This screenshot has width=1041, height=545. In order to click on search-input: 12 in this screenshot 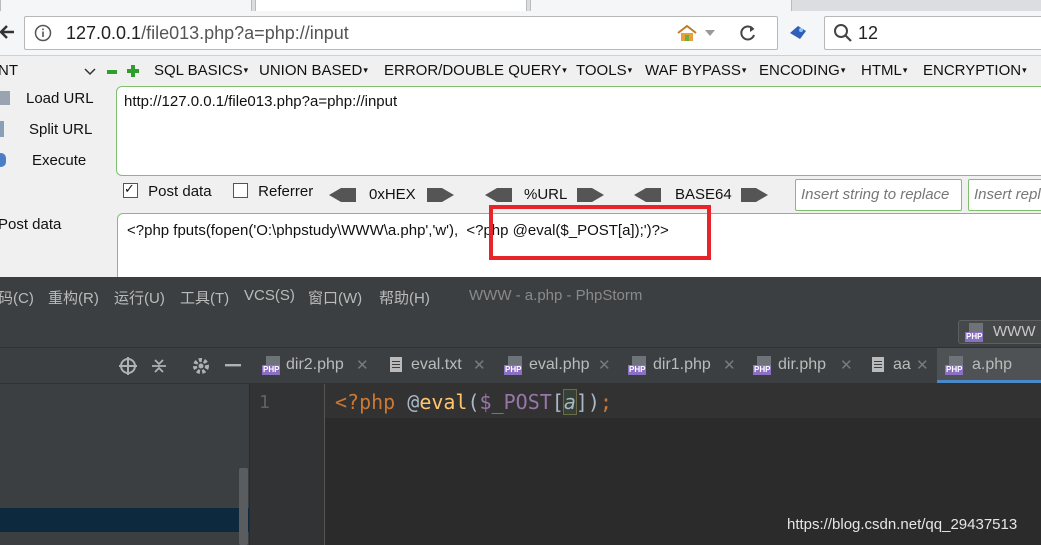, I will do `click(932, 33)`.